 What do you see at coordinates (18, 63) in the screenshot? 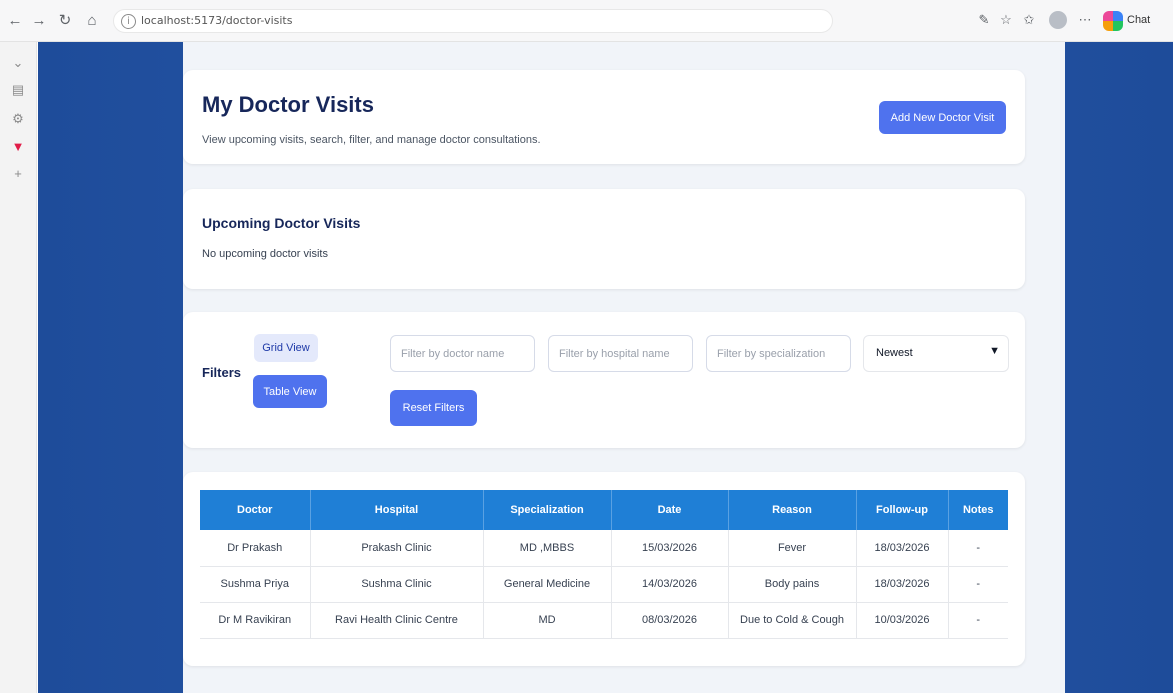
I see `chevron-down-icon: ⌄` at bounding box center [18, 63].